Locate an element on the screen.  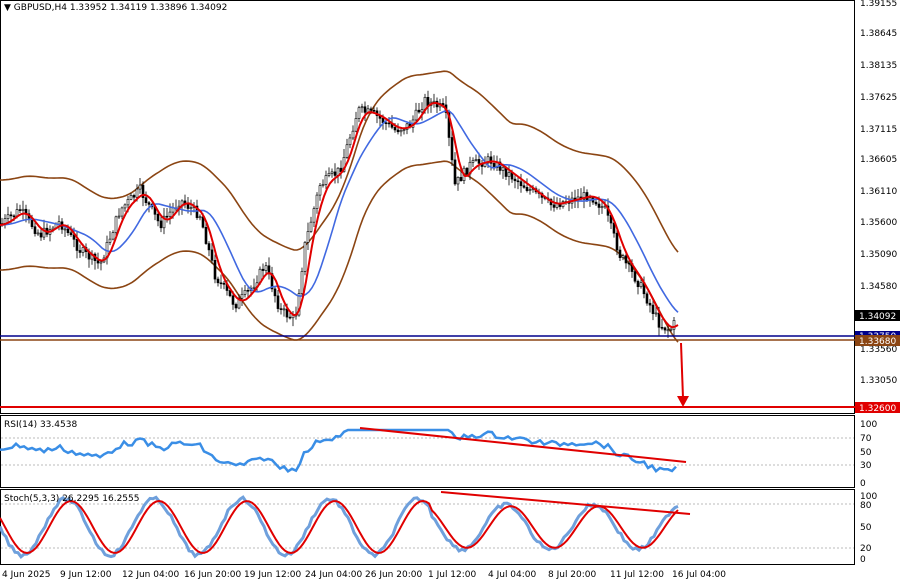
svg-text: 1.33050 is located at coordinates (878, 381).